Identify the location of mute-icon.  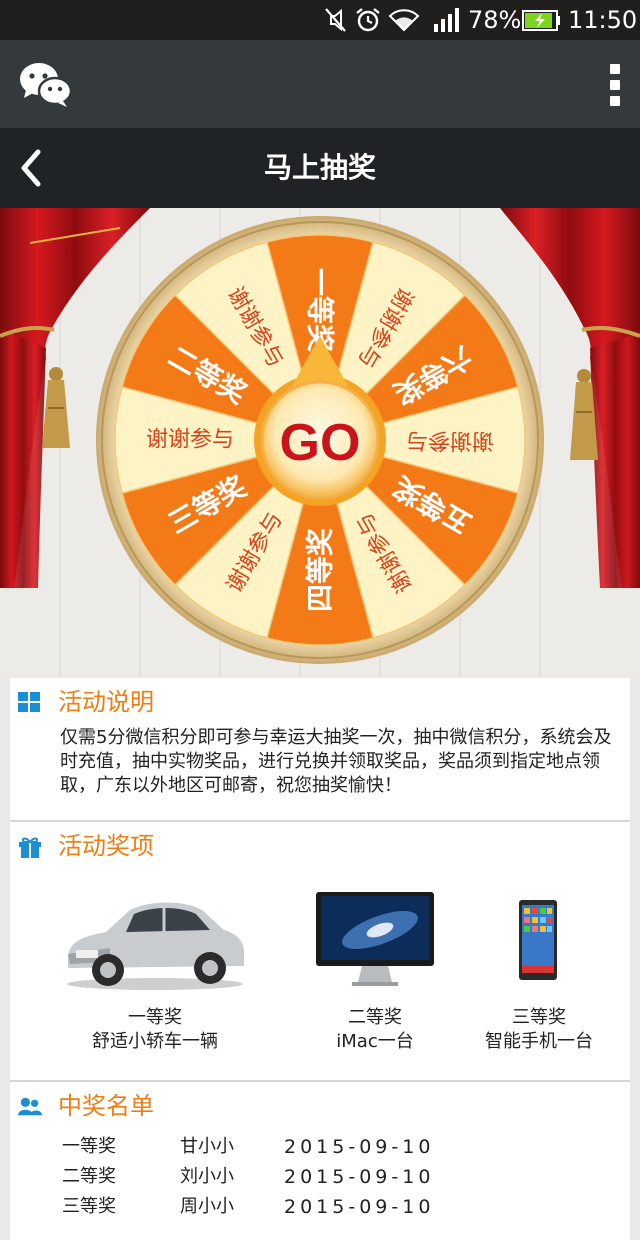
(335, 20).